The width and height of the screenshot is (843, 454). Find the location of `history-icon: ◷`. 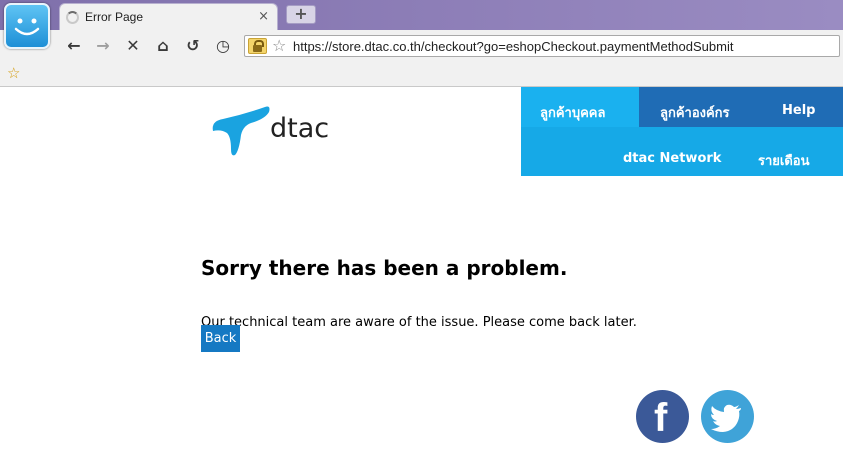

history-icon: ◷ is located at coordinates (223, 47).